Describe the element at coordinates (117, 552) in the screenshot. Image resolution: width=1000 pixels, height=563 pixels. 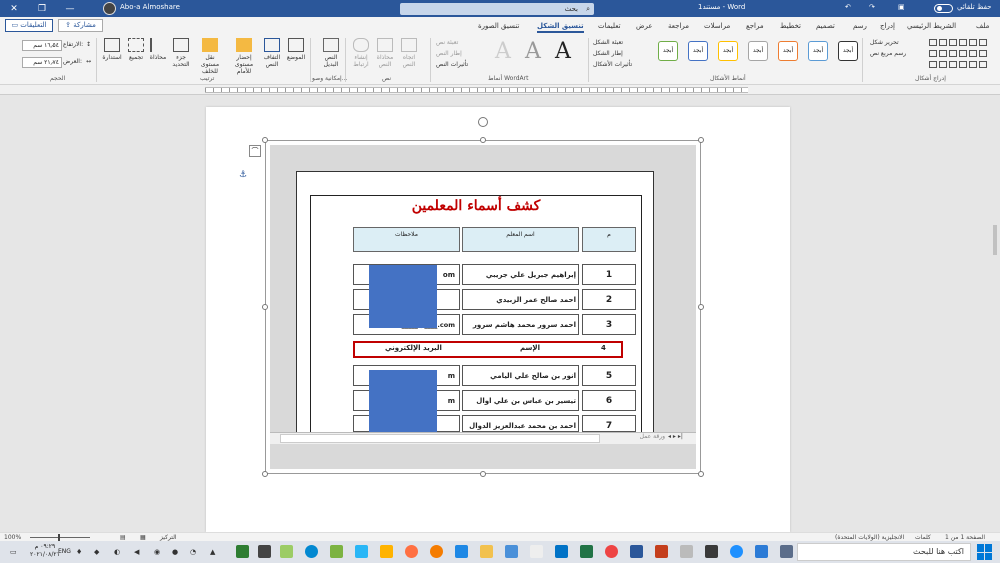
I see `tray-icon: ◐` at that location.